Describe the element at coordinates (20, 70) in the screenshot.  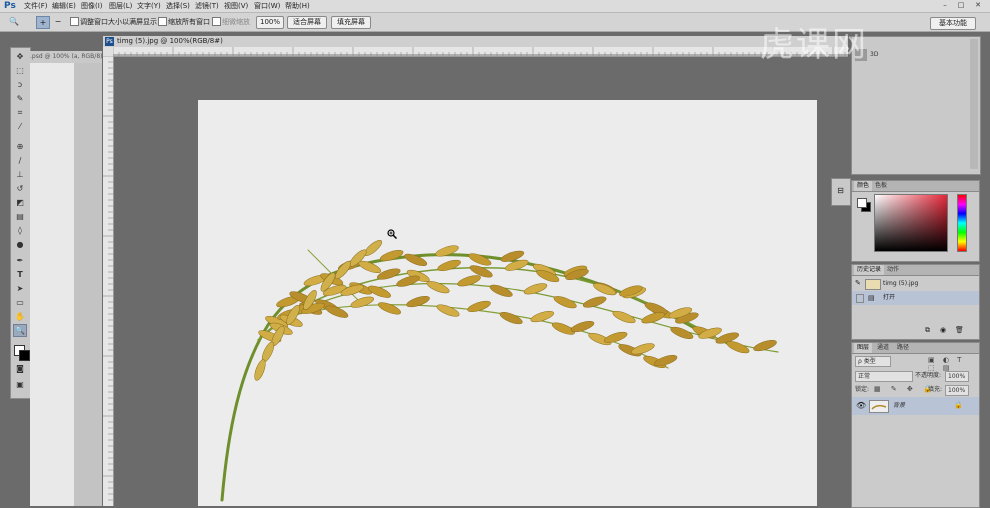
I see `marquee-tool-icon: ⬚` at that location.